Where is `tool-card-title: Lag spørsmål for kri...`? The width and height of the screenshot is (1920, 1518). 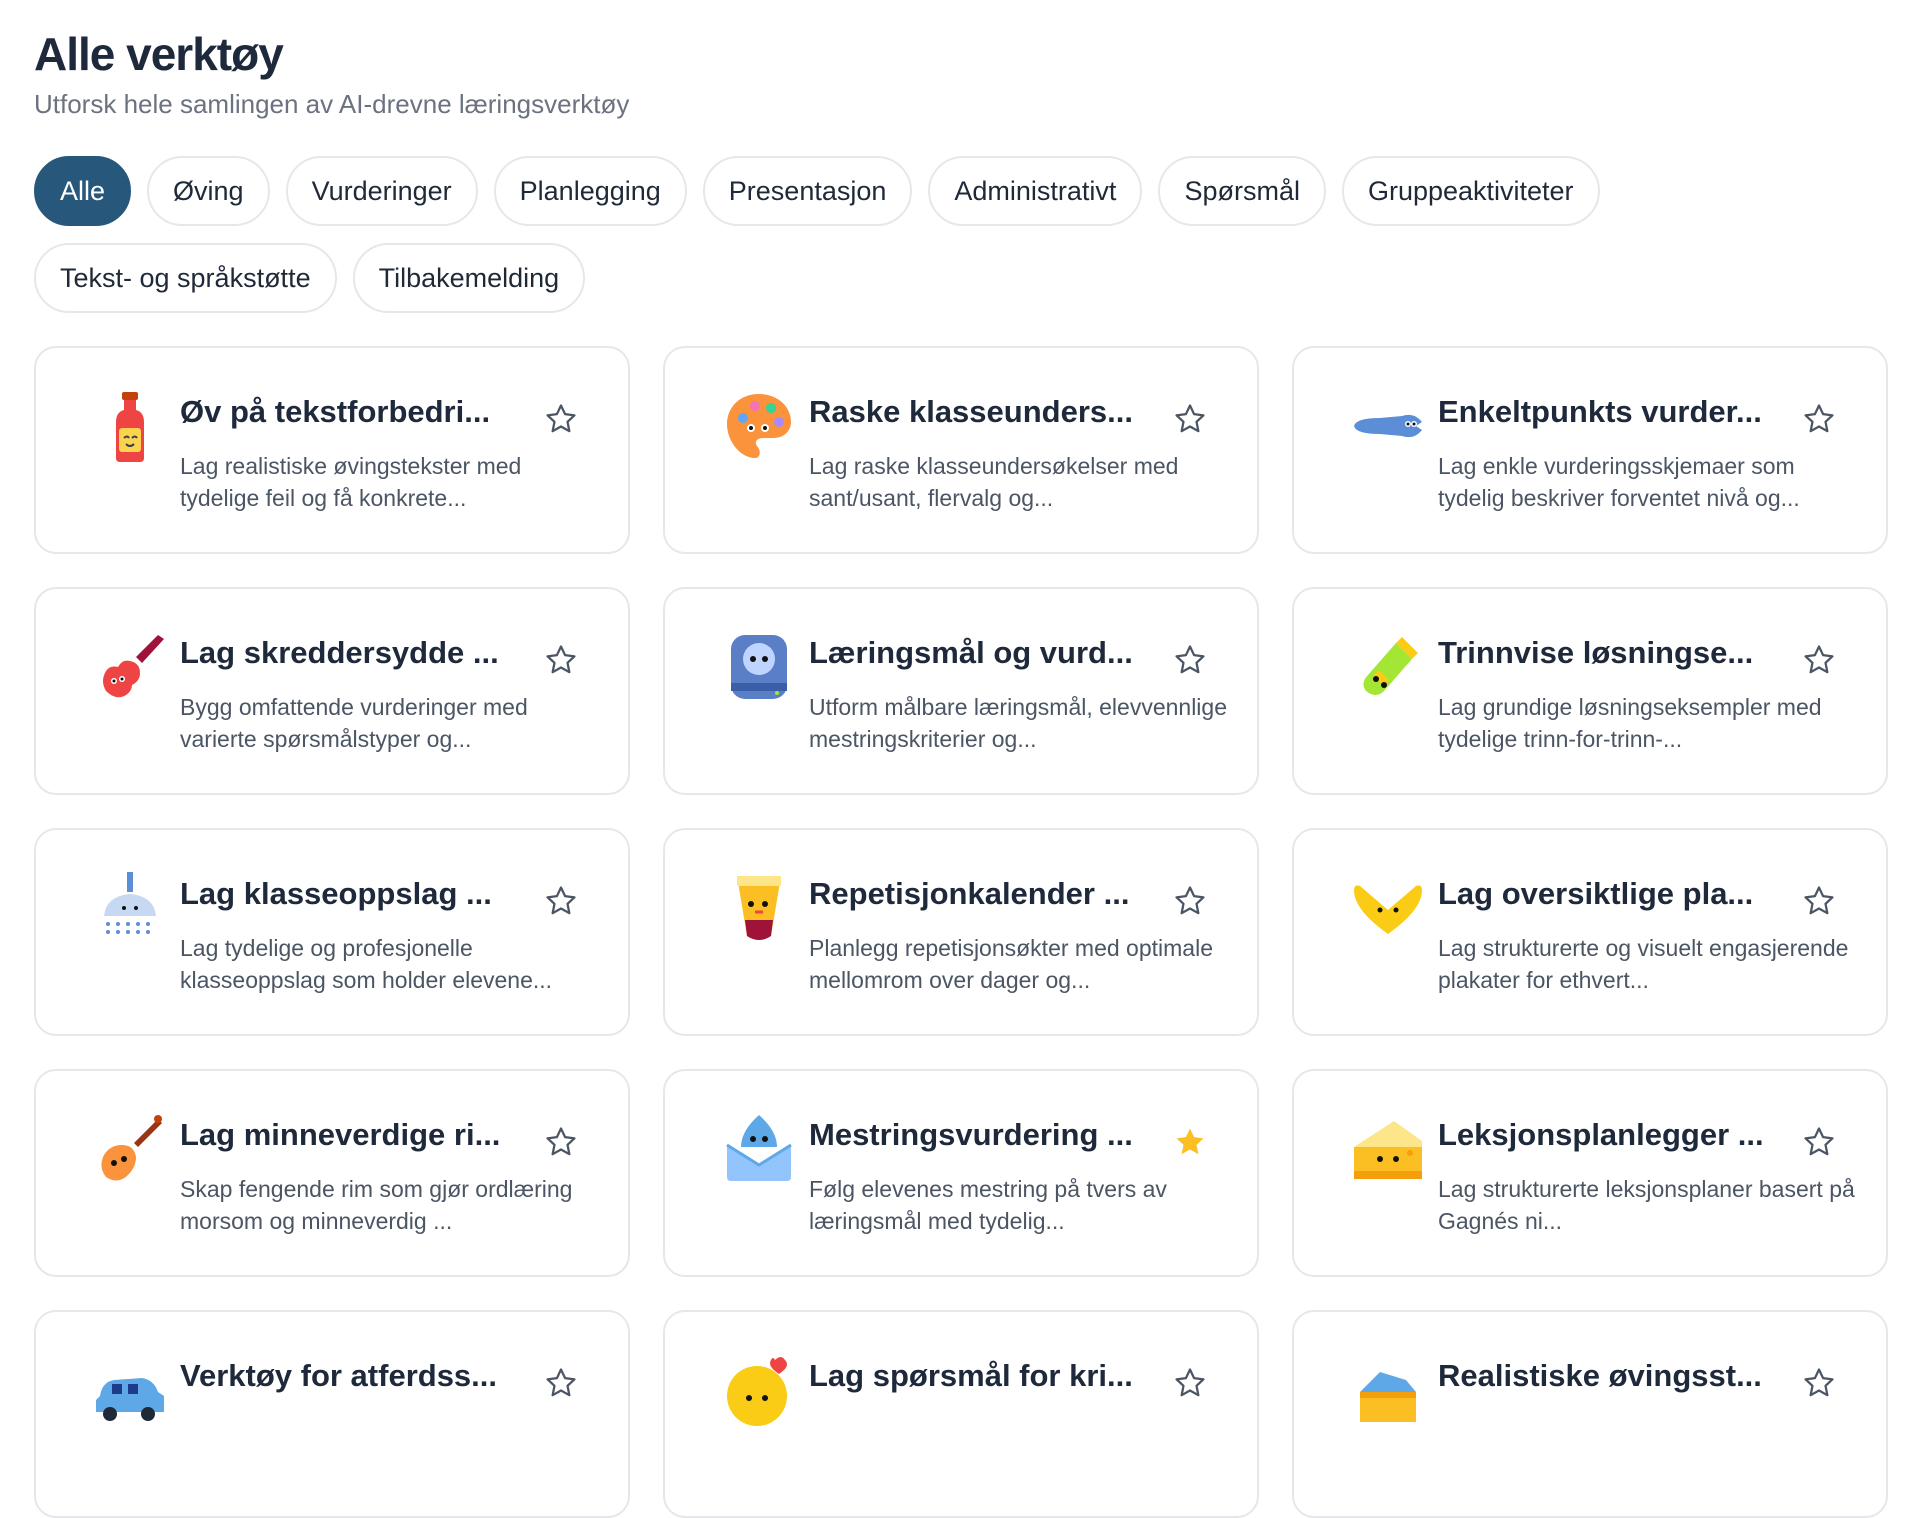 tool-card-title: Lag spørsmål for kri... is located at coordinates (971, 1375).